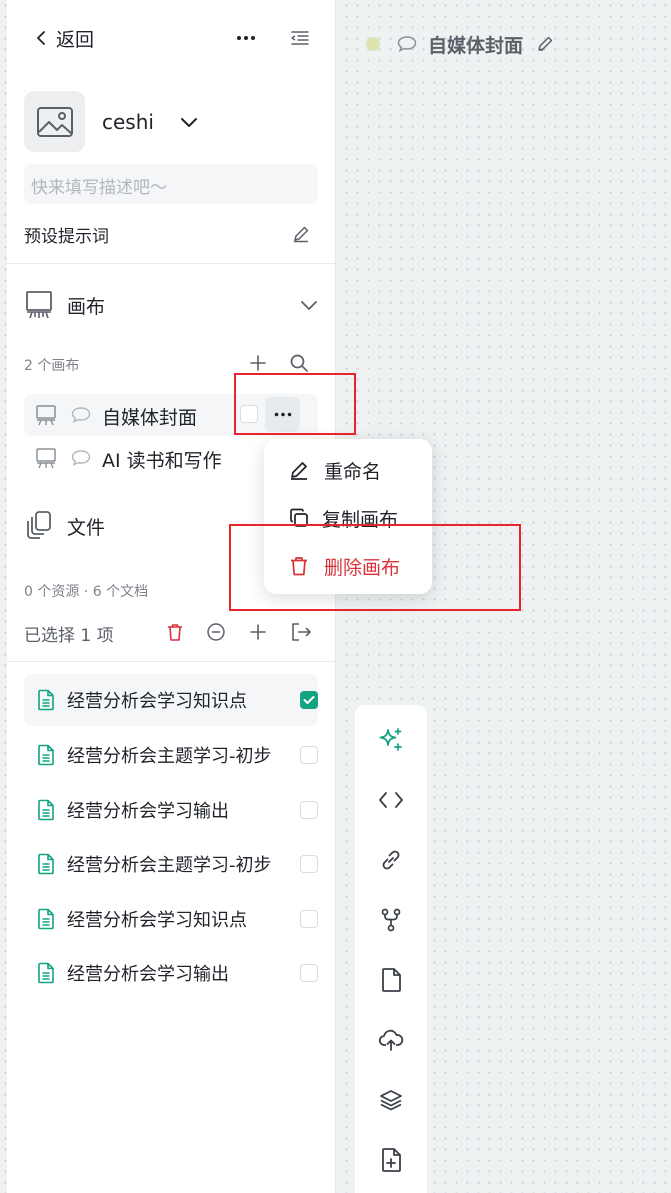  Describe the element at coordinates (216, 632) in the screenshot. I see `deselect-icon` at that location.